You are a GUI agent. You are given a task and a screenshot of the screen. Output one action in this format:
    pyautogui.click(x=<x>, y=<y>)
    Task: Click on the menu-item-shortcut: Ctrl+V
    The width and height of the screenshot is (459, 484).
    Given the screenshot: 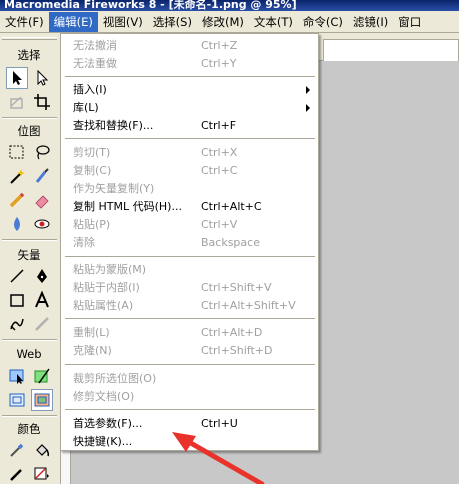 What is the action you would take?
    pyautogui.click(x=219, y=224)
    